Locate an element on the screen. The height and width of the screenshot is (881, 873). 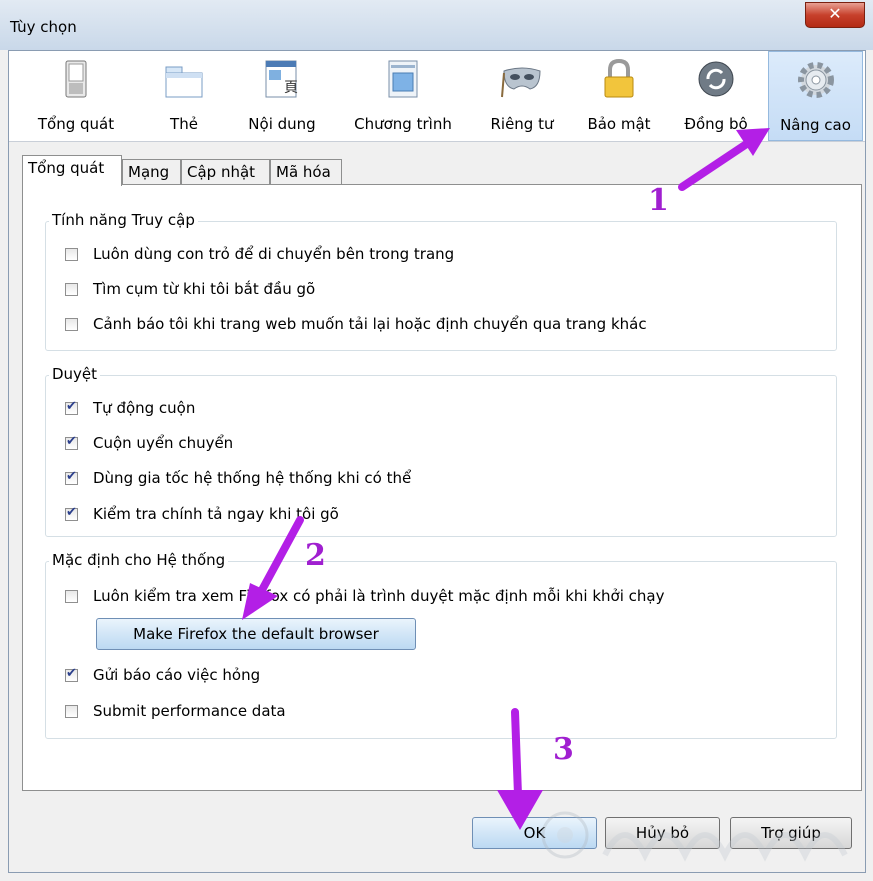
arrow-2-shaft is located at coordinates (281, 555).